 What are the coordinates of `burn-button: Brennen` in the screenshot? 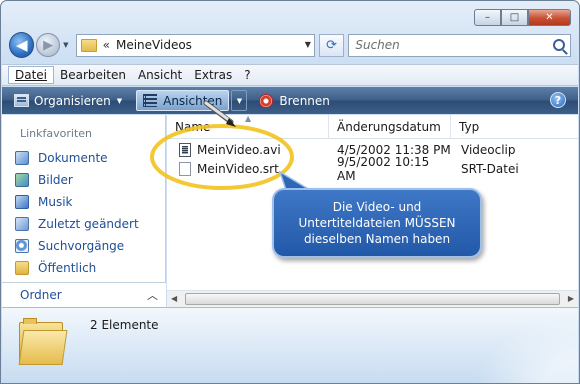 It's located at (294, 100).